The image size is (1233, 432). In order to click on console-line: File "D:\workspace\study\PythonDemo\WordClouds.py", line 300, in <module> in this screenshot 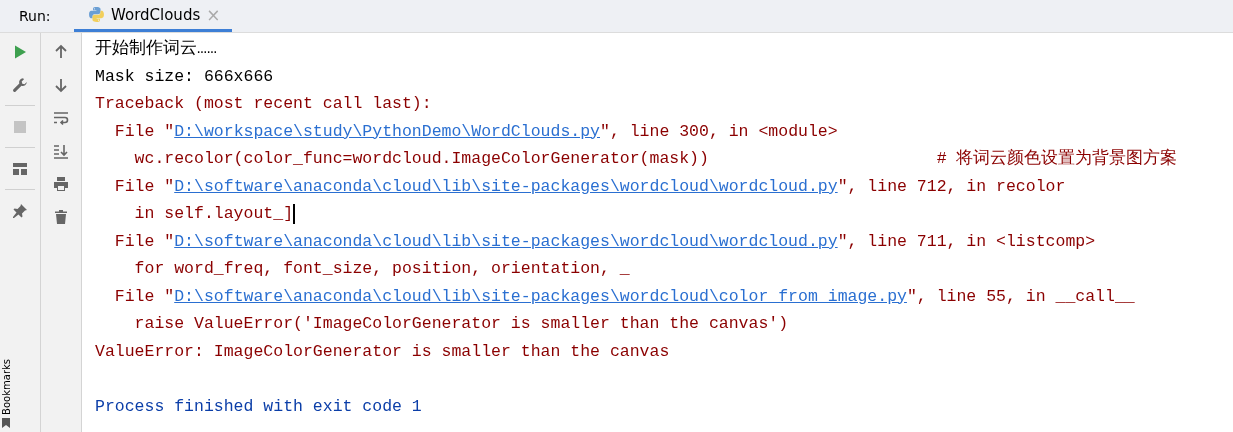, I will do `click(475, 131)`.